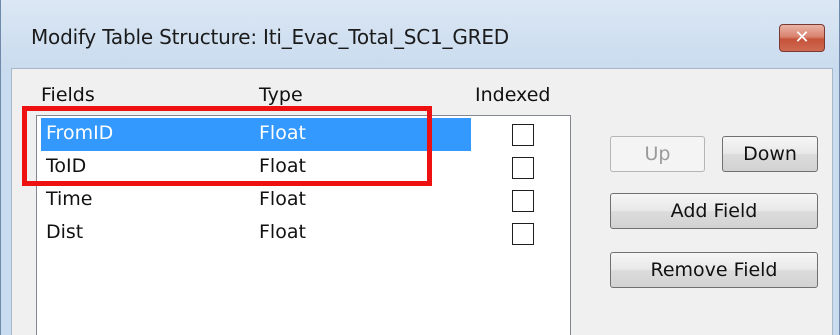 The height and width of the screenshot is (335, 840). Describe the element at coordinates (256, 233) in the screenshot. I see `field-row-dist: Dist Float` at that location.